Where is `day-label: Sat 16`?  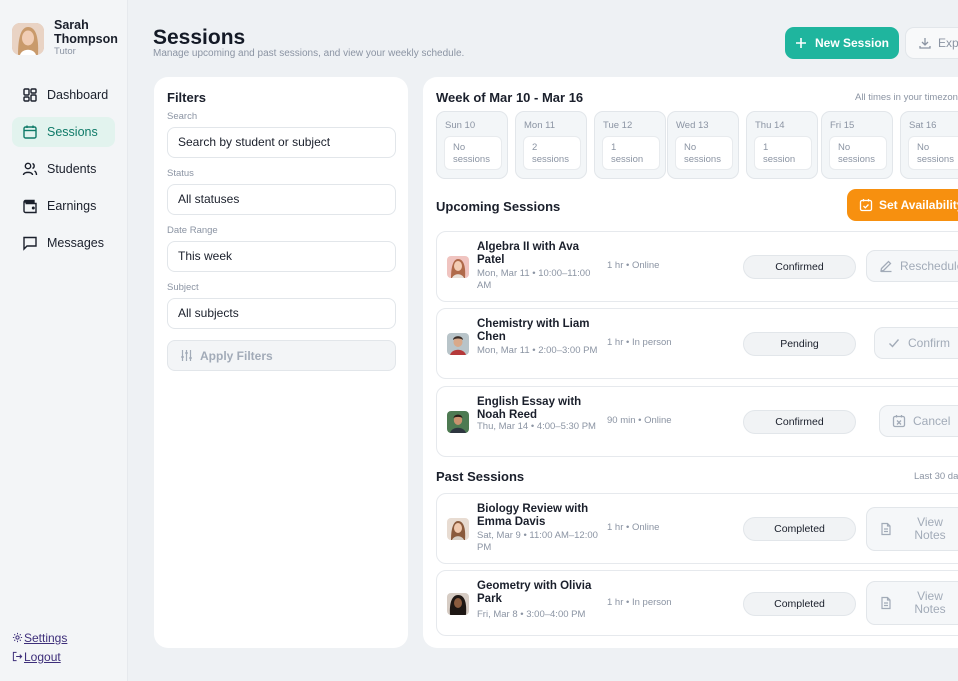 day-label: Sat 16 is located at coordinates (923, 125).